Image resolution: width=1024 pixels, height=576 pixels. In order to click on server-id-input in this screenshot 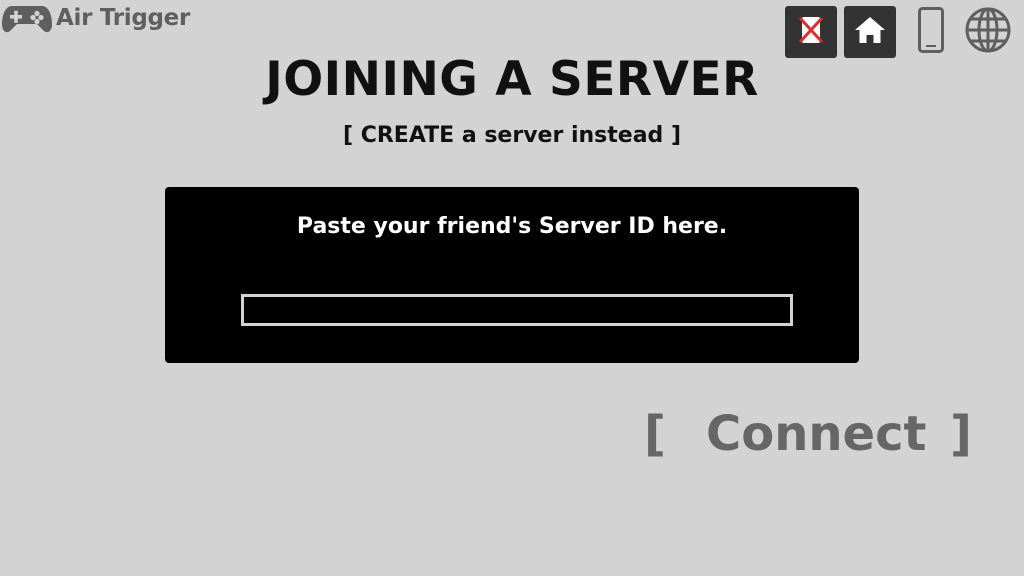, I will do `click(517, 310)`.